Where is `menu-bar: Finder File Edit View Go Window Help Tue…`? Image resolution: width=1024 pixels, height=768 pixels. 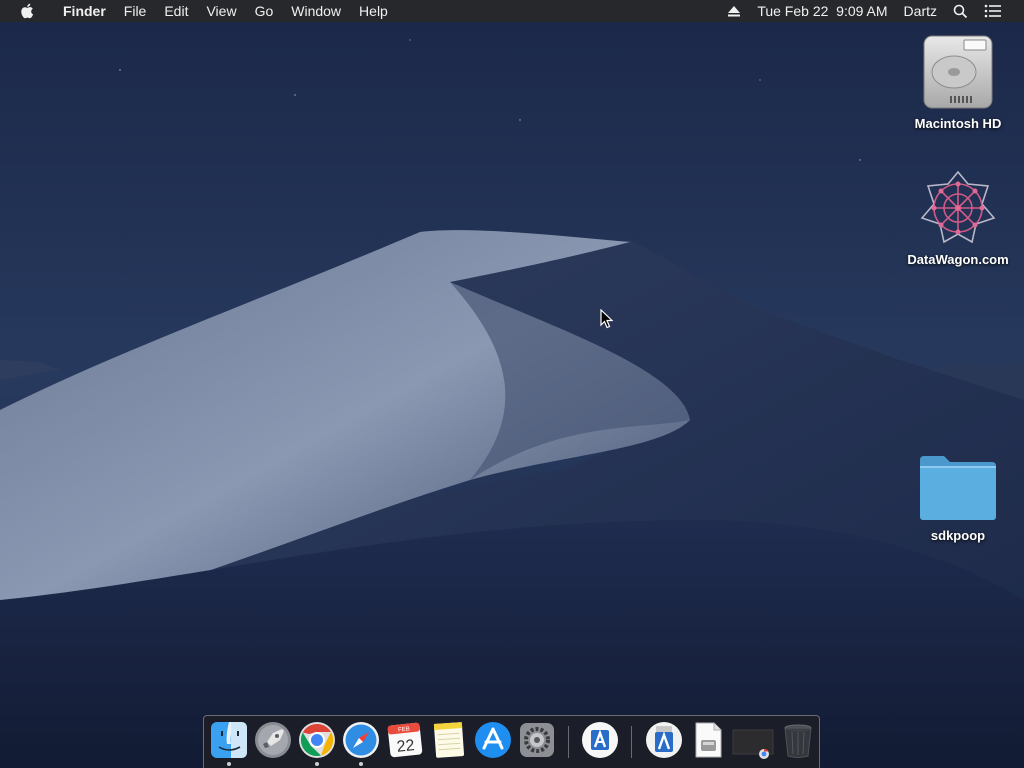 menu-bar: Finder File Edit View Go Window Help Tue… is located at coordinates (512, 11).